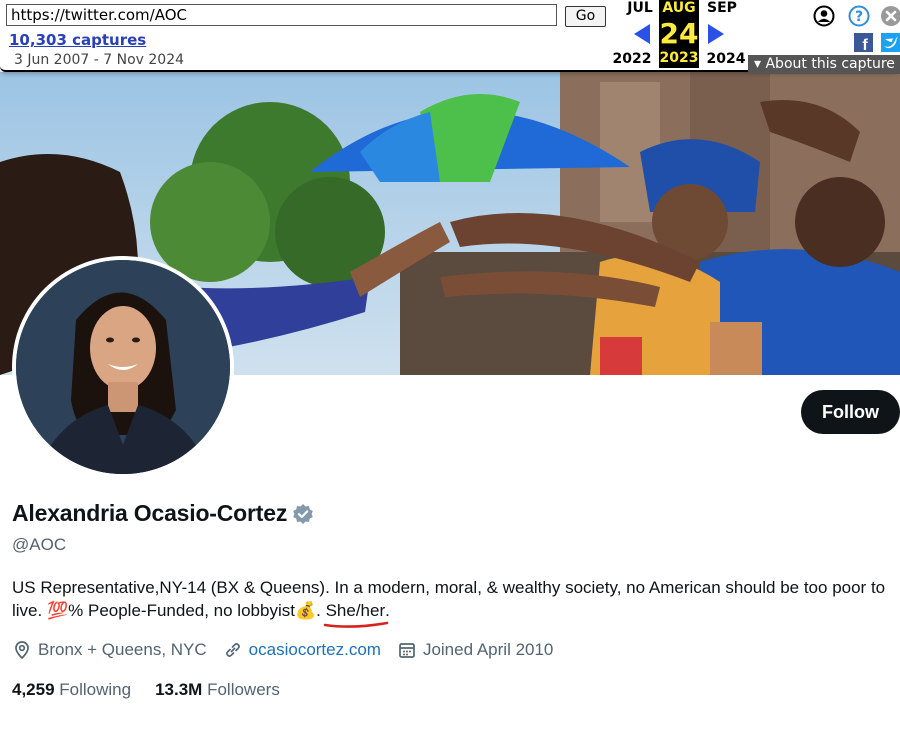  Describe the element at coordinates (321, 610) in the screenshot. I see `bio-text-3: .` at that location.